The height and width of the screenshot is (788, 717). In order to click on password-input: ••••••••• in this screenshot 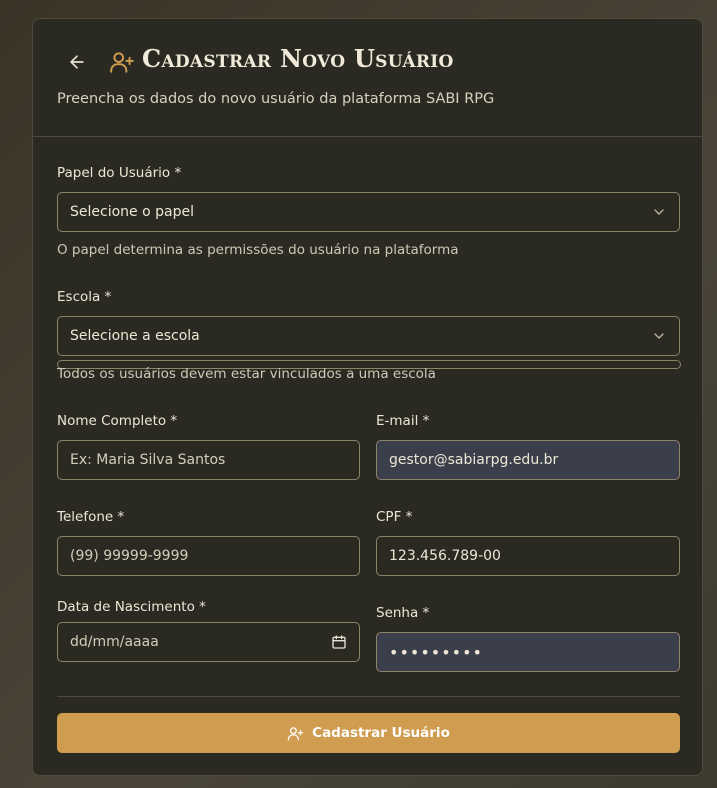, I will do `click(528, 652)`.